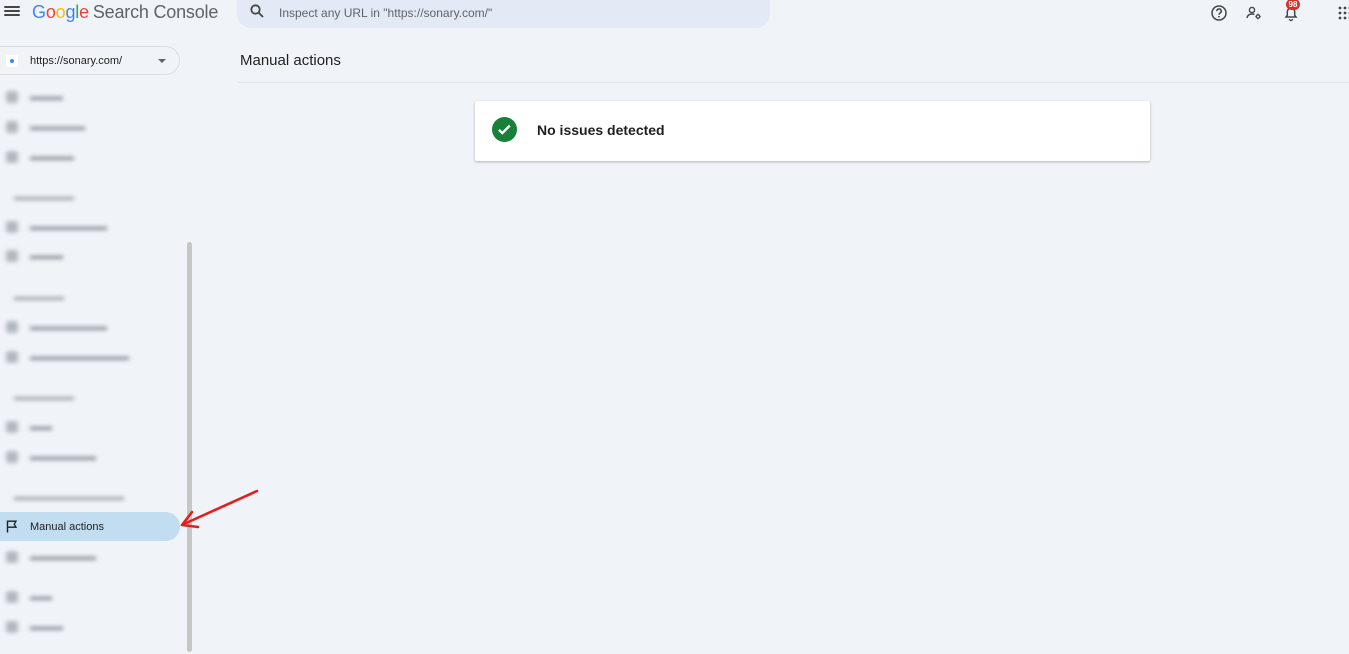 Image resolution: width=1349 pixels, height=654 pixels. Describe the element at coordinates (12, 12) in the screenshot. I see `menu-icon` at that location.